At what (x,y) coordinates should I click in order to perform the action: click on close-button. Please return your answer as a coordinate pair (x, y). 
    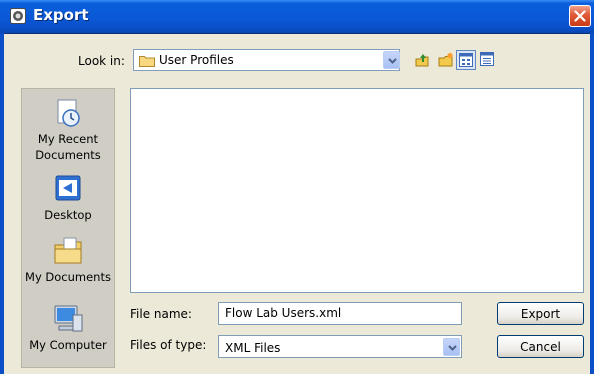
    Looking at the image, I should click on (580, 16).